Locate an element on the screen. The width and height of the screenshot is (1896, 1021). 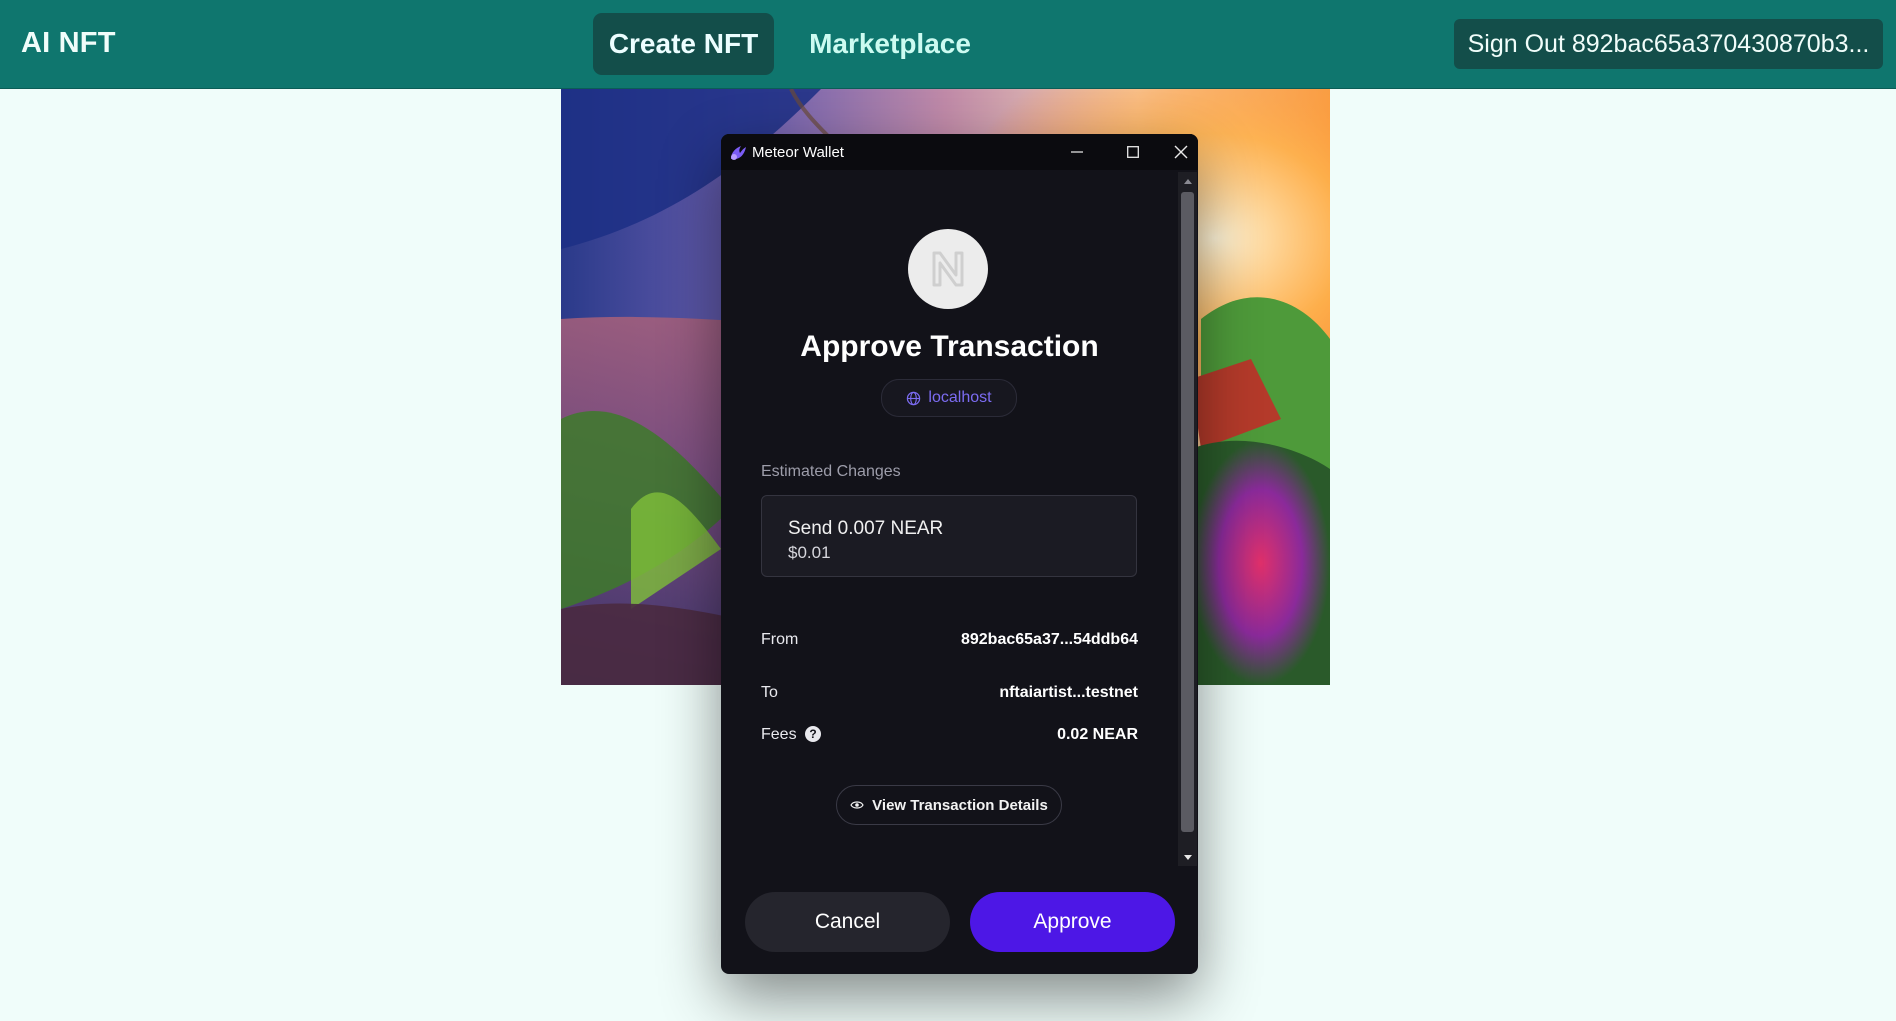
fees-value: 0.02 NEAR is located at coordinates (1097, 734).